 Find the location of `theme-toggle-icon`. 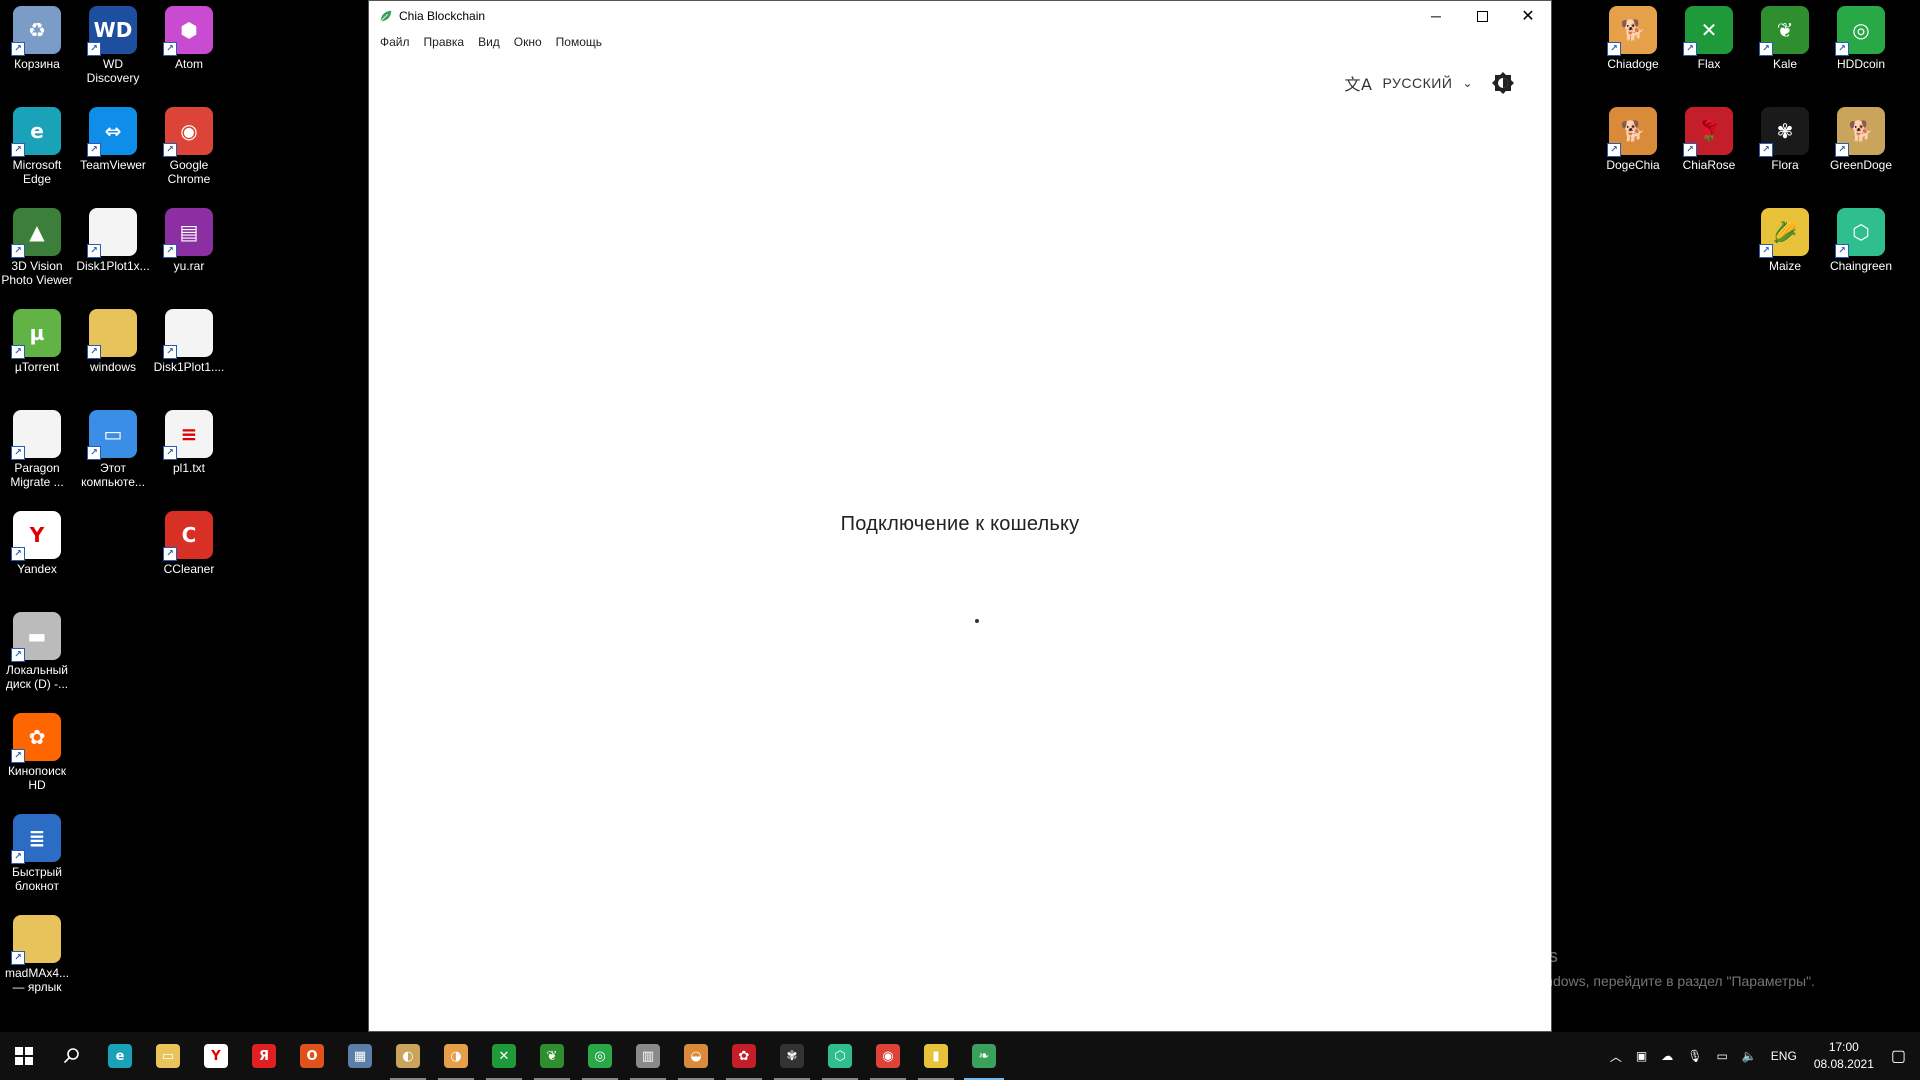

theme-toggle-icon is located at coordinates (1503, 83).